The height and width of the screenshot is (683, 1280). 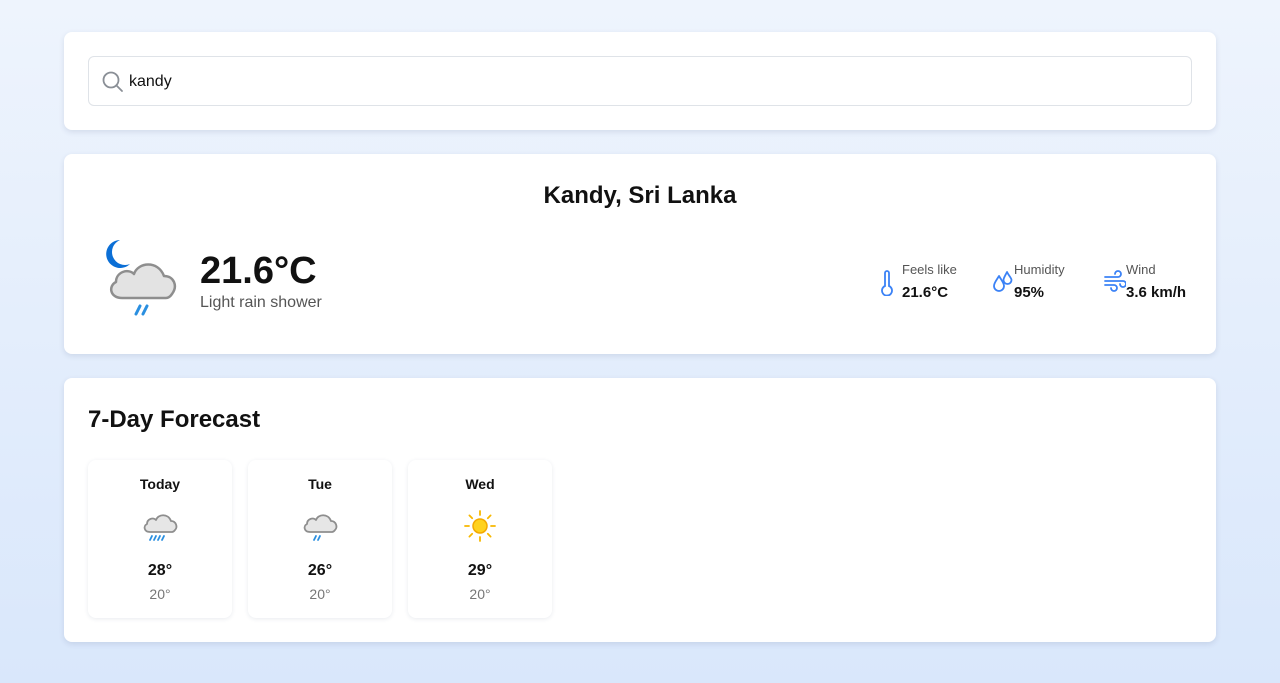 What do you see at coordinates (925, 292) in the screenshot?
I see `feels-like-value: 21.6°C` at bounding box center [925, 292].